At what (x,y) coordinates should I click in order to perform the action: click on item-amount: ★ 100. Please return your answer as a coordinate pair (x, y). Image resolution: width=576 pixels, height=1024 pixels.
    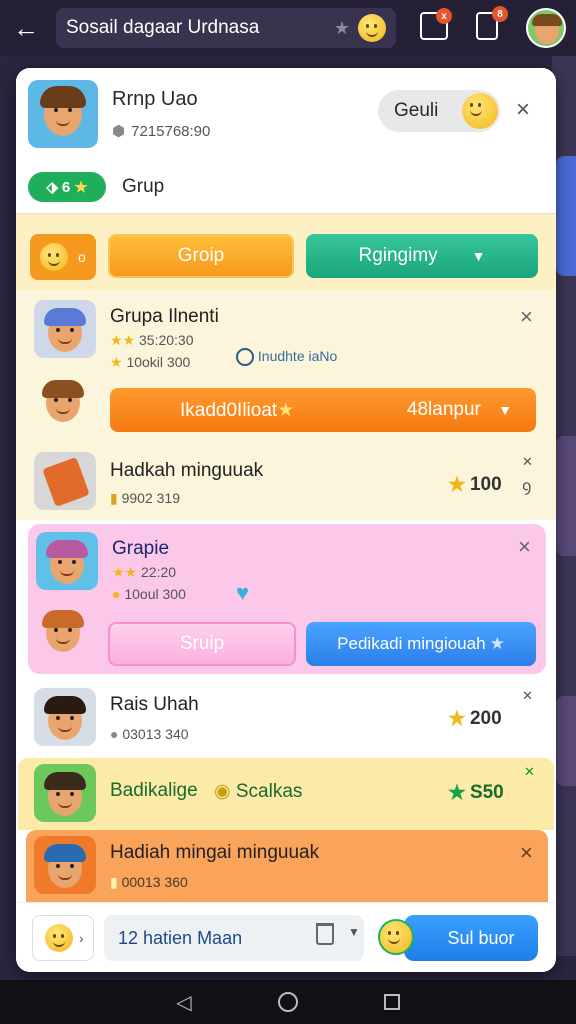
    Looking at the image, I should click on (475, 484).